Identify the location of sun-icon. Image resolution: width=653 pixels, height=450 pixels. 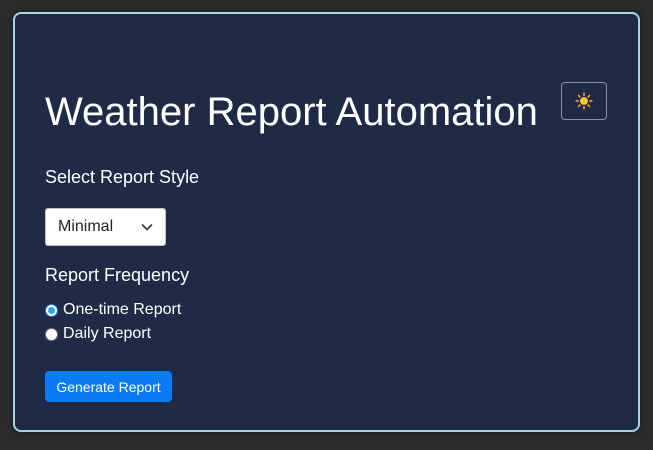
(584, 101).